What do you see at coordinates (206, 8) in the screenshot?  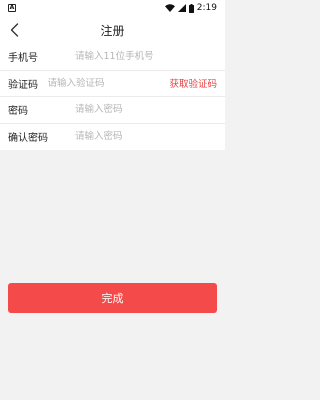 I see `status-time: 2:19` at bounding box center [206, 8].